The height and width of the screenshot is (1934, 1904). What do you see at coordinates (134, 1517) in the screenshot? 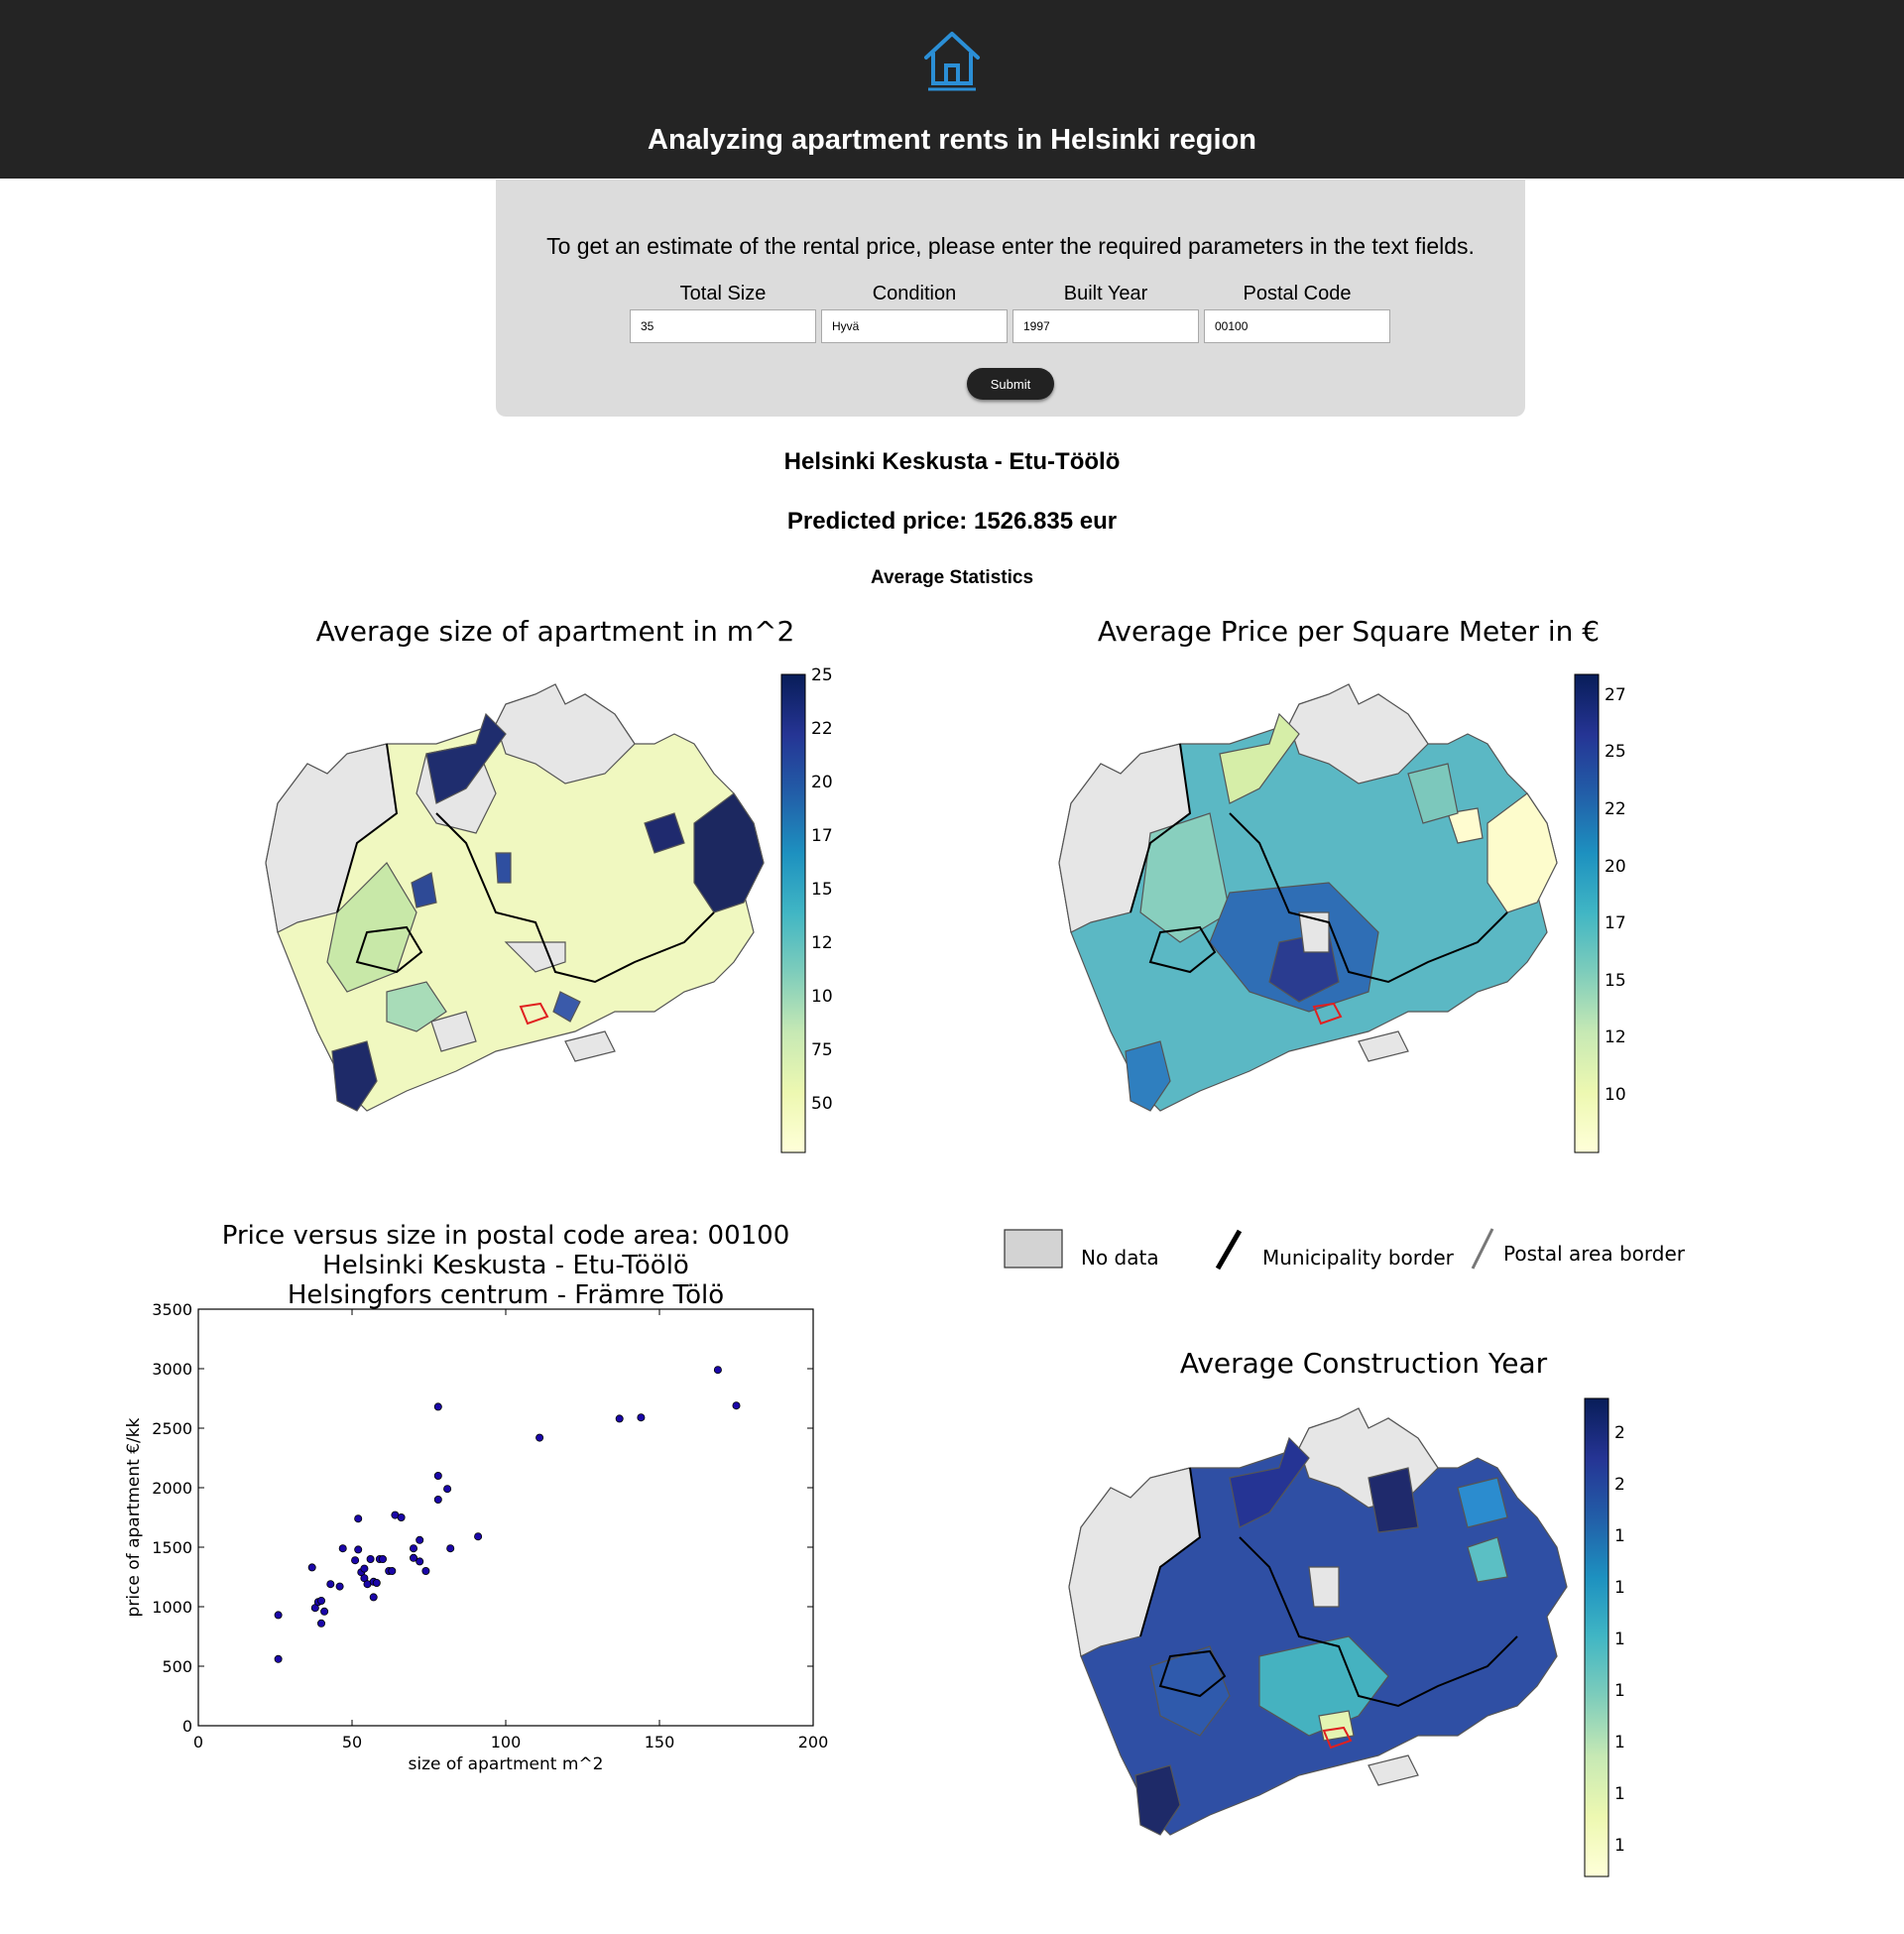
I see `y-axis-label: price of apartment €/kk` at bounding box center [134, 1517].